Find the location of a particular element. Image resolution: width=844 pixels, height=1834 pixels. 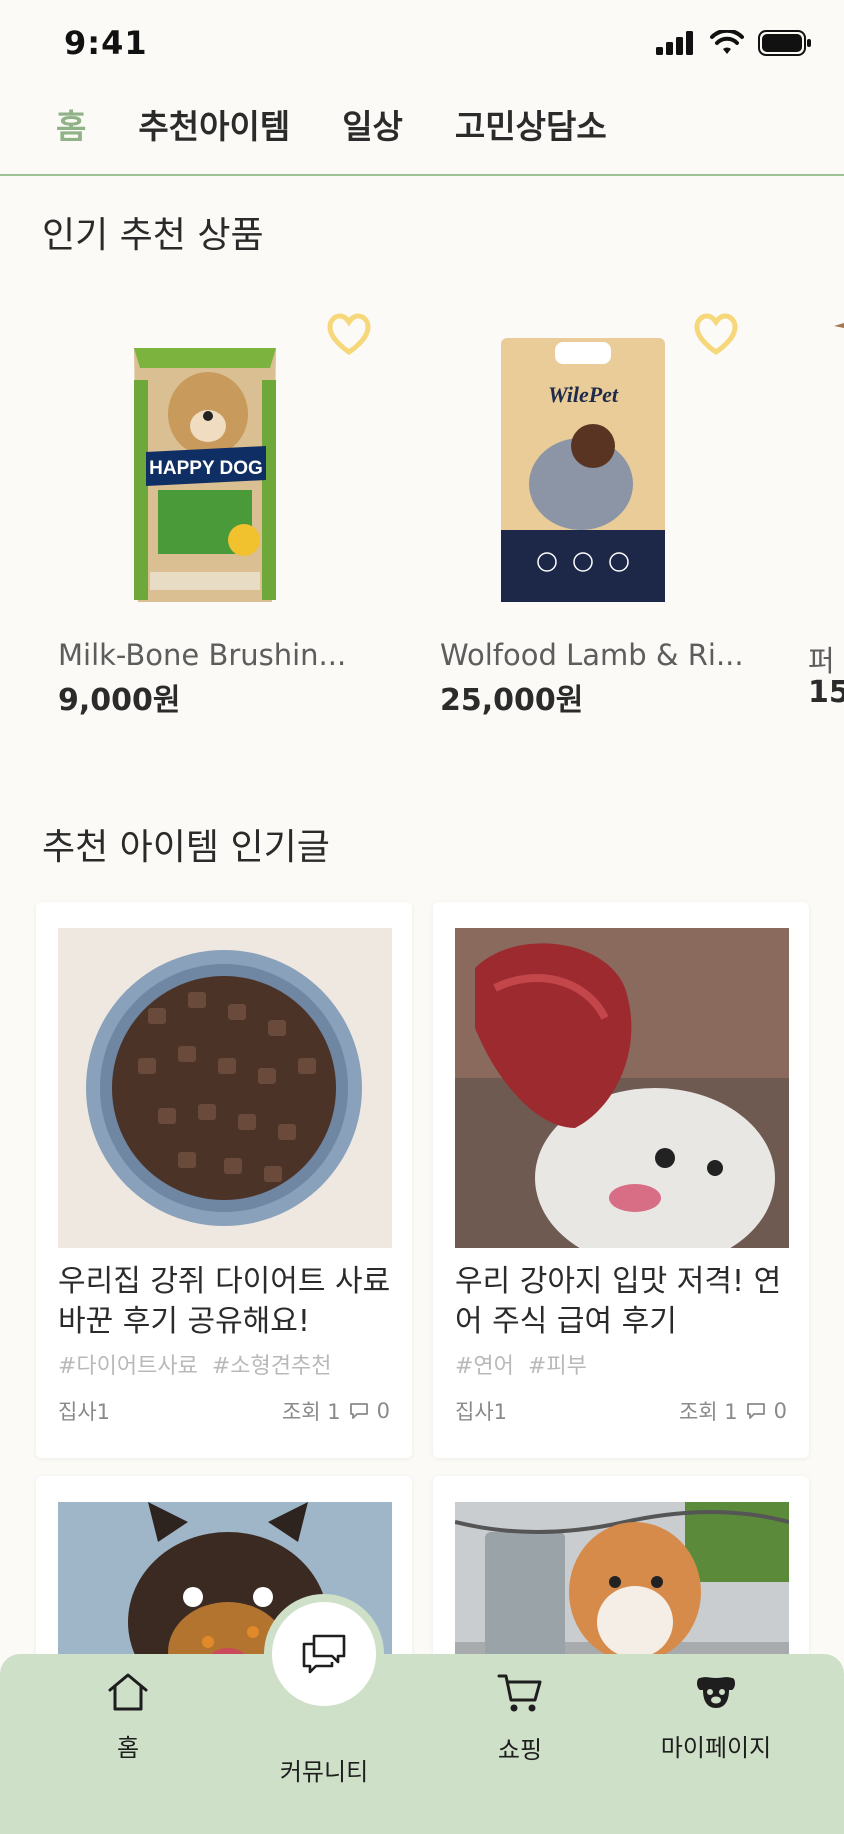

post-tags: #다이어트사료 #소형견추천 is located at coordinates (195, 1364).